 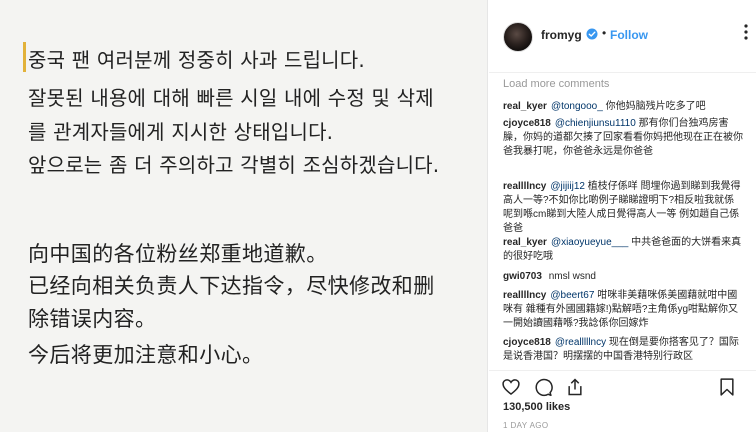 I want to click on korean-line-3: 를 관계자들에게 지시한 상태입니다., so click(x=181, y=132).